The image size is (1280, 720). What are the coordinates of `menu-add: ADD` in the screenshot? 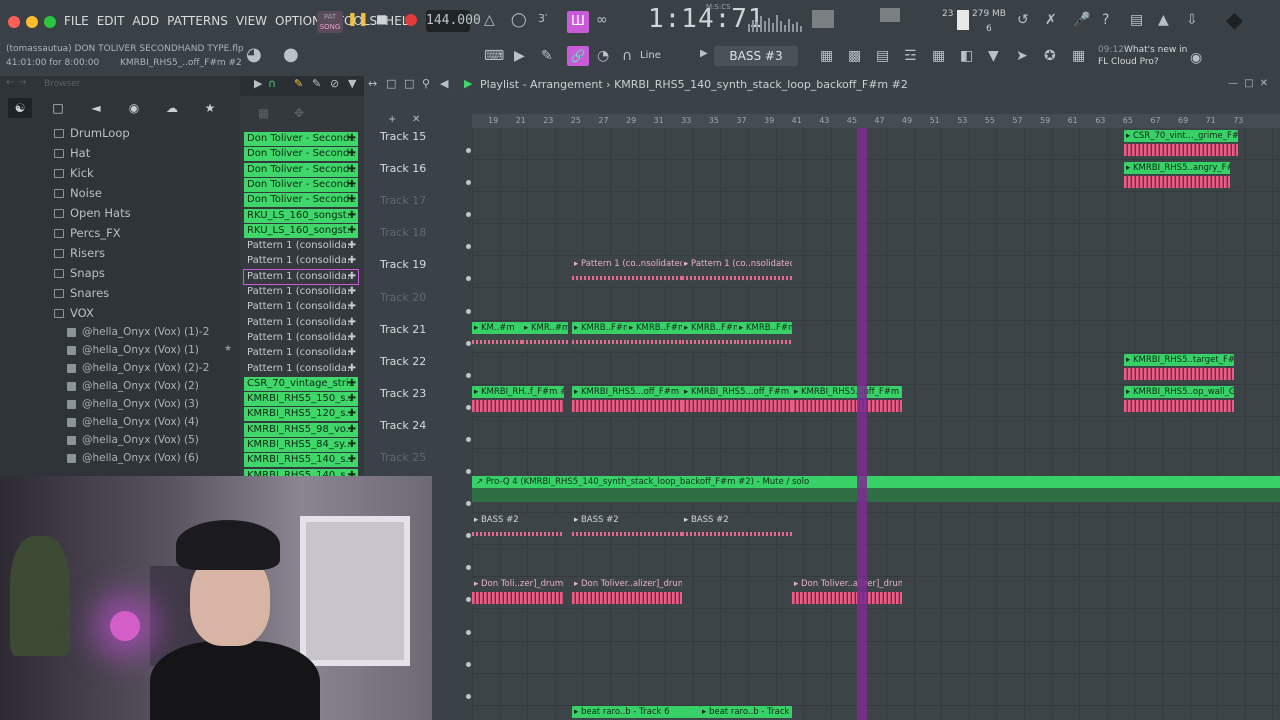 It's located at (145, 21).